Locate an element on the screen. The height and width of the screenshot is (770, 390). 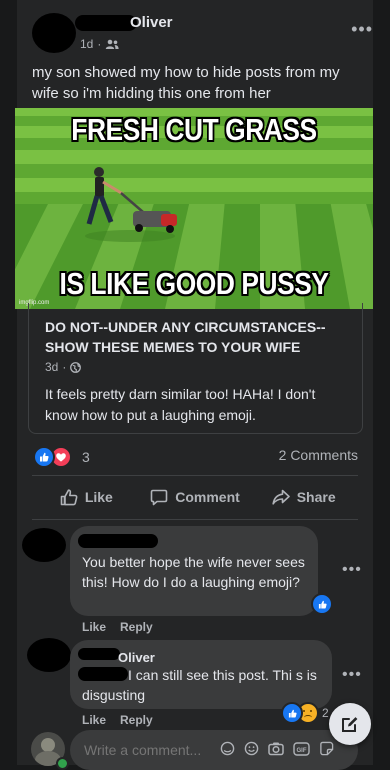
like-reaction-icon is located at coordinates (44, 457).